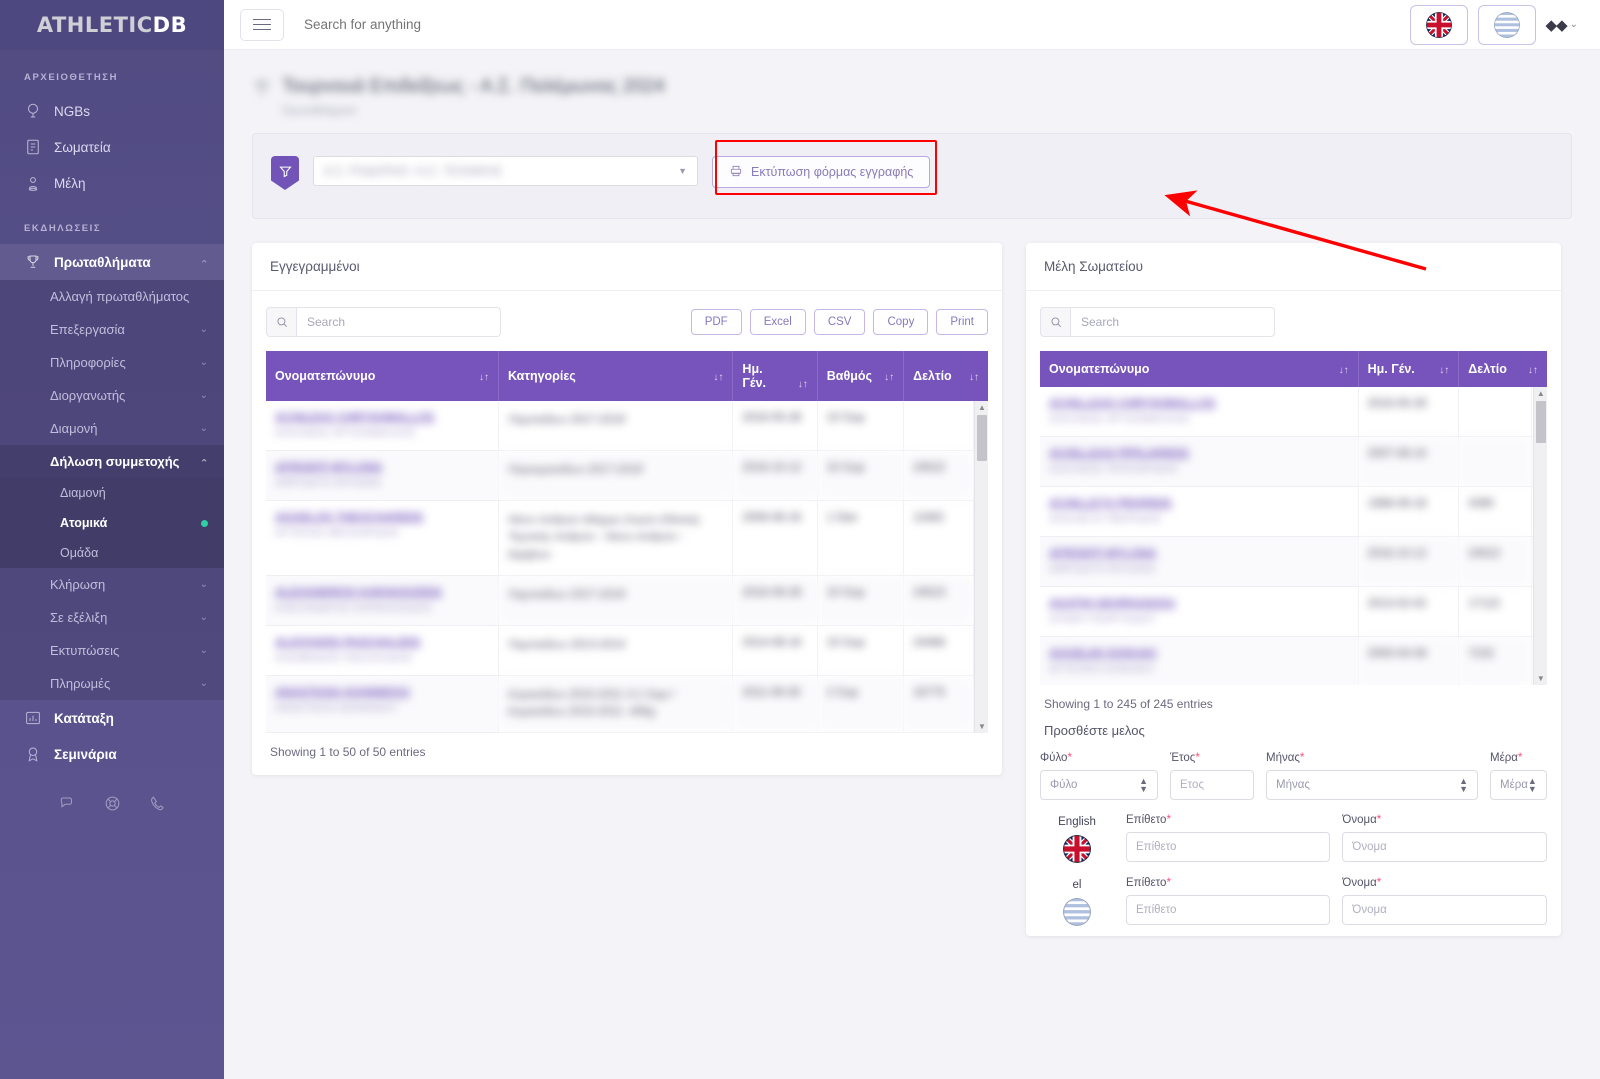 This screenshot has height=1079, width=1600. Describe the element at coordinates (112, 362) in the screenshot. I see `sidebar-subitem-info: Πληροφορίες ⌄` at that location.